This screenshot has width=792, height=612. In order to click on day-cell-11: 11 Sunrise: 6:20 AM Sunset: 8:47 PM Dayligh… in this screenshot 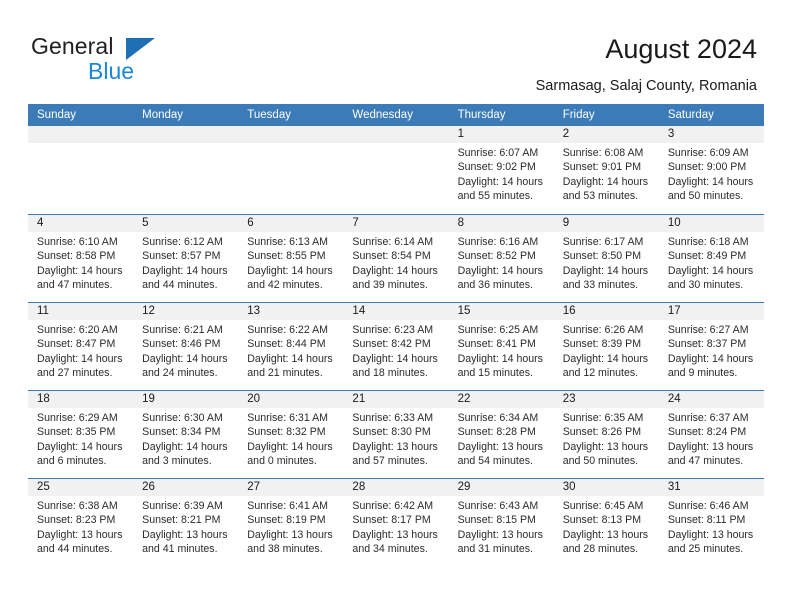, I will do `click(81, 346)`.